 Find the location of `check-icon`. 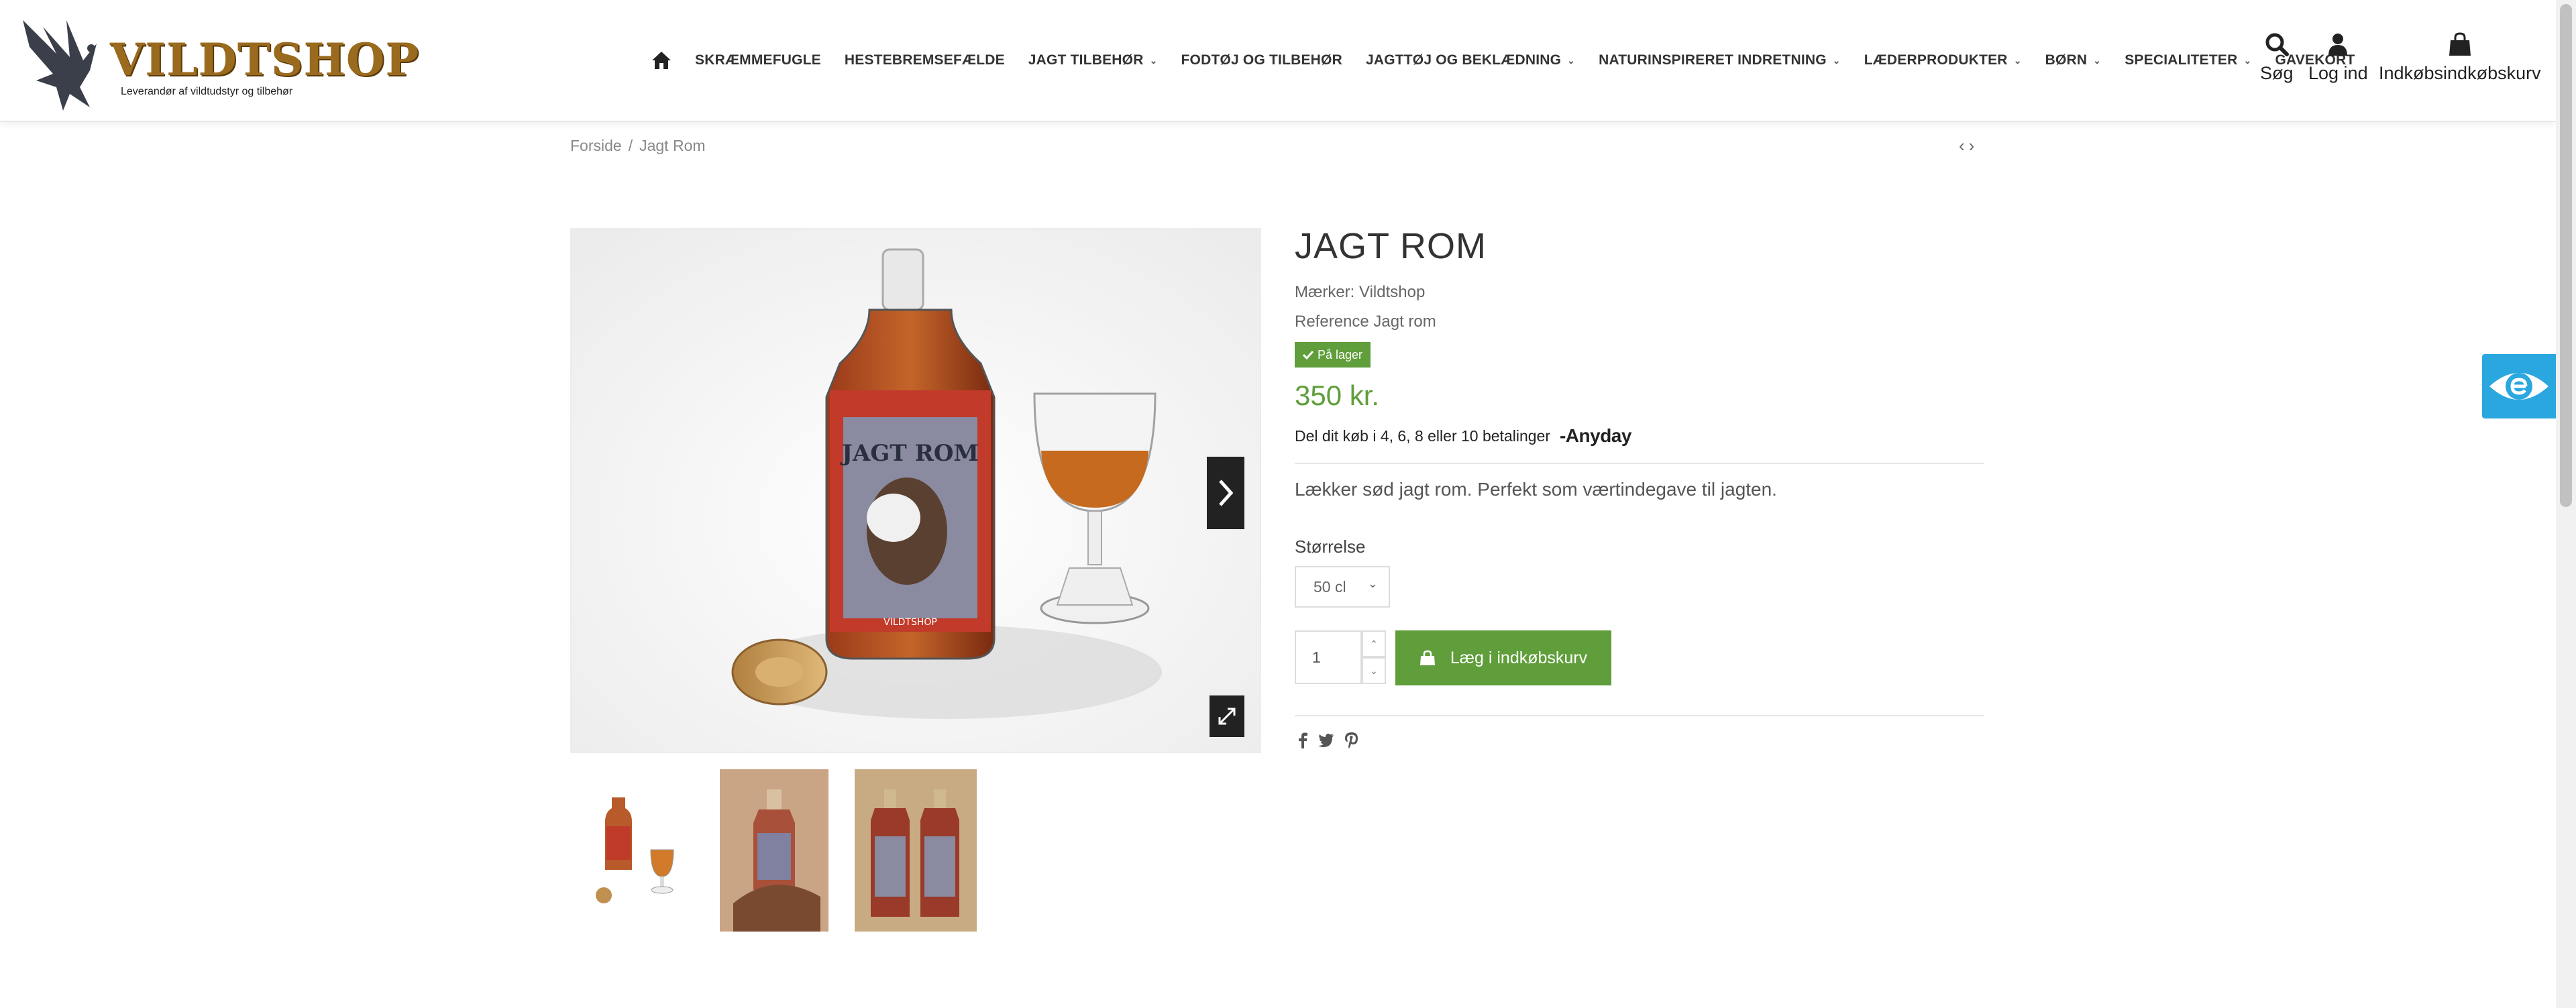

check-icon is located at coordinates (1308, 354).